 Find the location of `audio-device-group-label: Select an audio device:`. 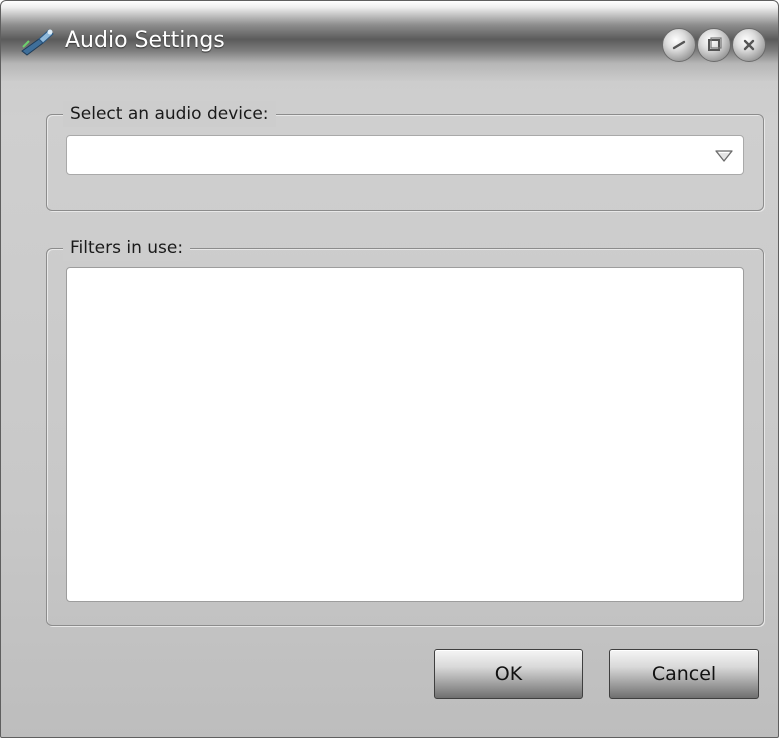

audio-device-group-label: Select an audio device: is located at coordinates (169, 114).